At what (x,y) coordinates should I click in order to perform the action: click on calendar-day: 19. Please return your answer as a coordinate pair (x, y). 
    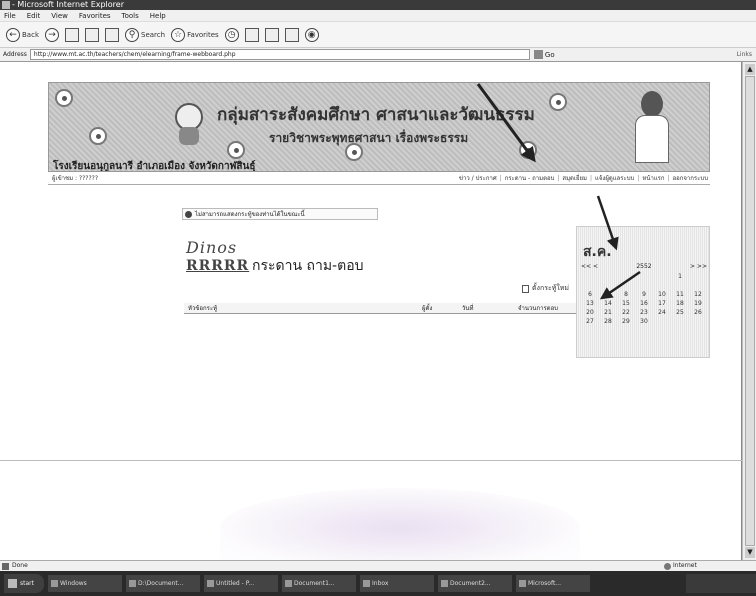
    Looking at the image, I should click on (698, 304).